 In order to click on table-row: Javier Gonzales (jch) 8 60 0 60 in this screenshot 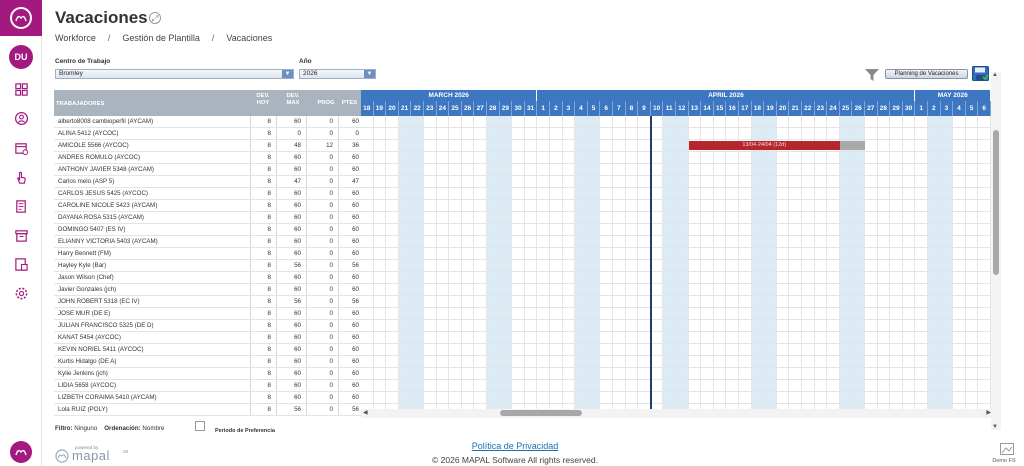, I will do `click(207, 290)`.